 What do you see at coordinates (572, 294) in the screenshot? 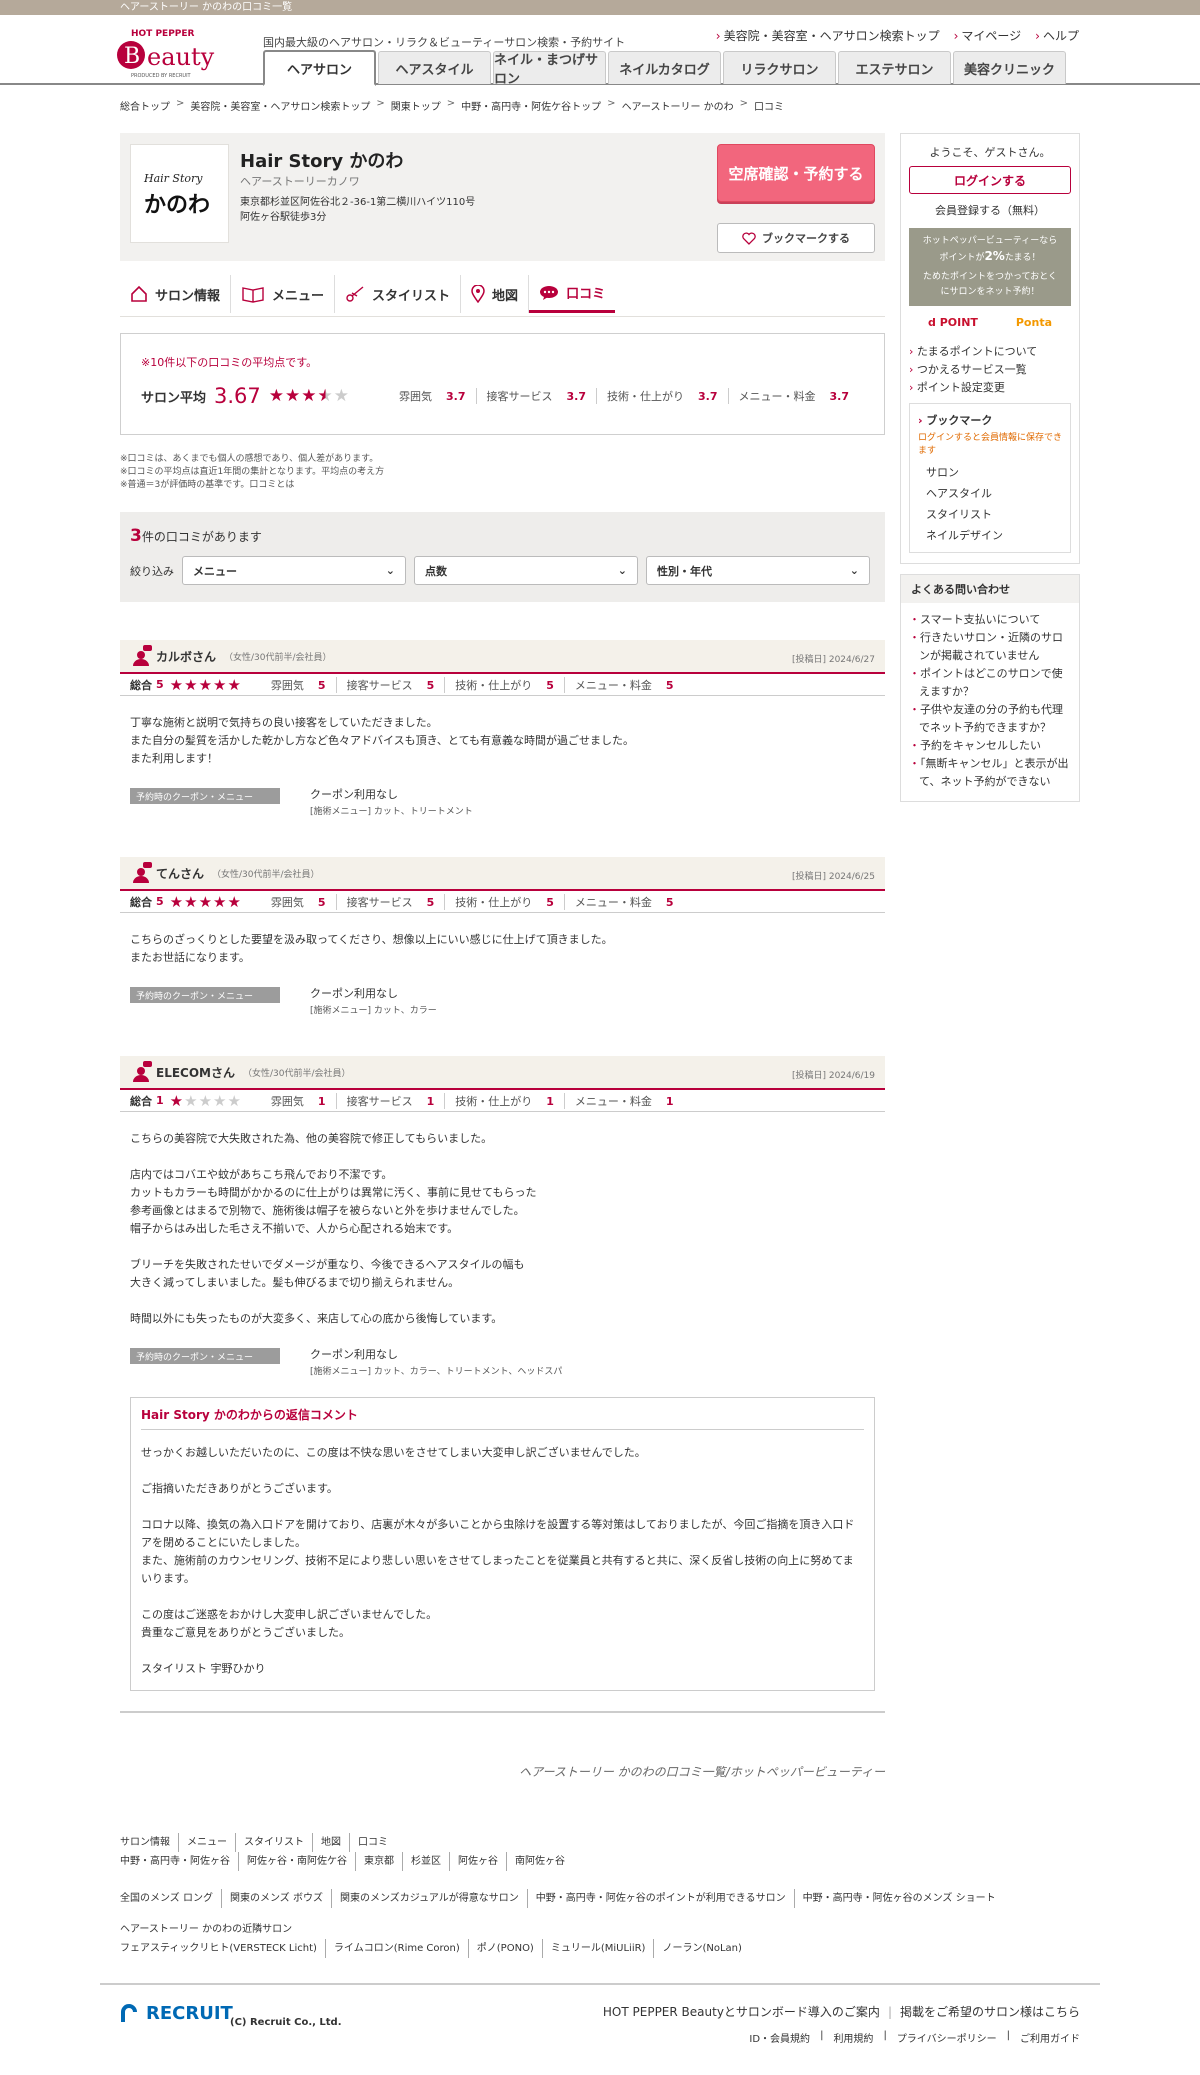
I see `subtab-reviews: 口コミ` at bounding box center [572, 294].